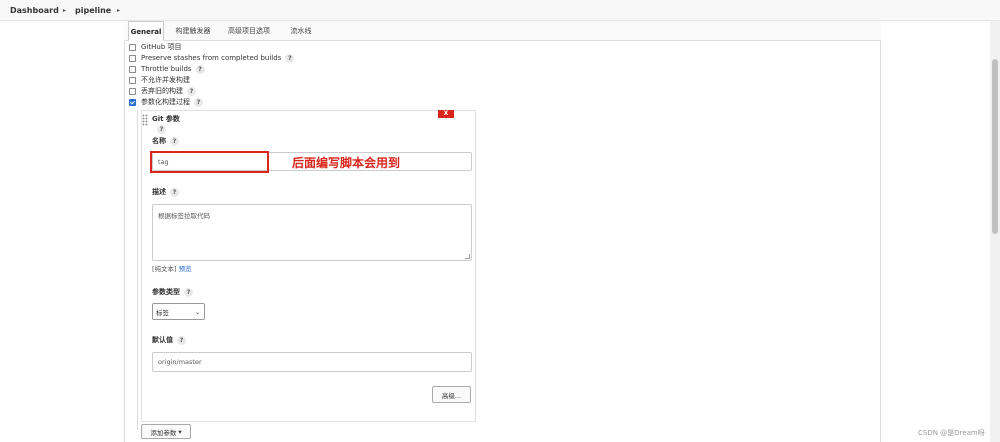  I want to click on description-label-text: 描述, so click(159, 192).